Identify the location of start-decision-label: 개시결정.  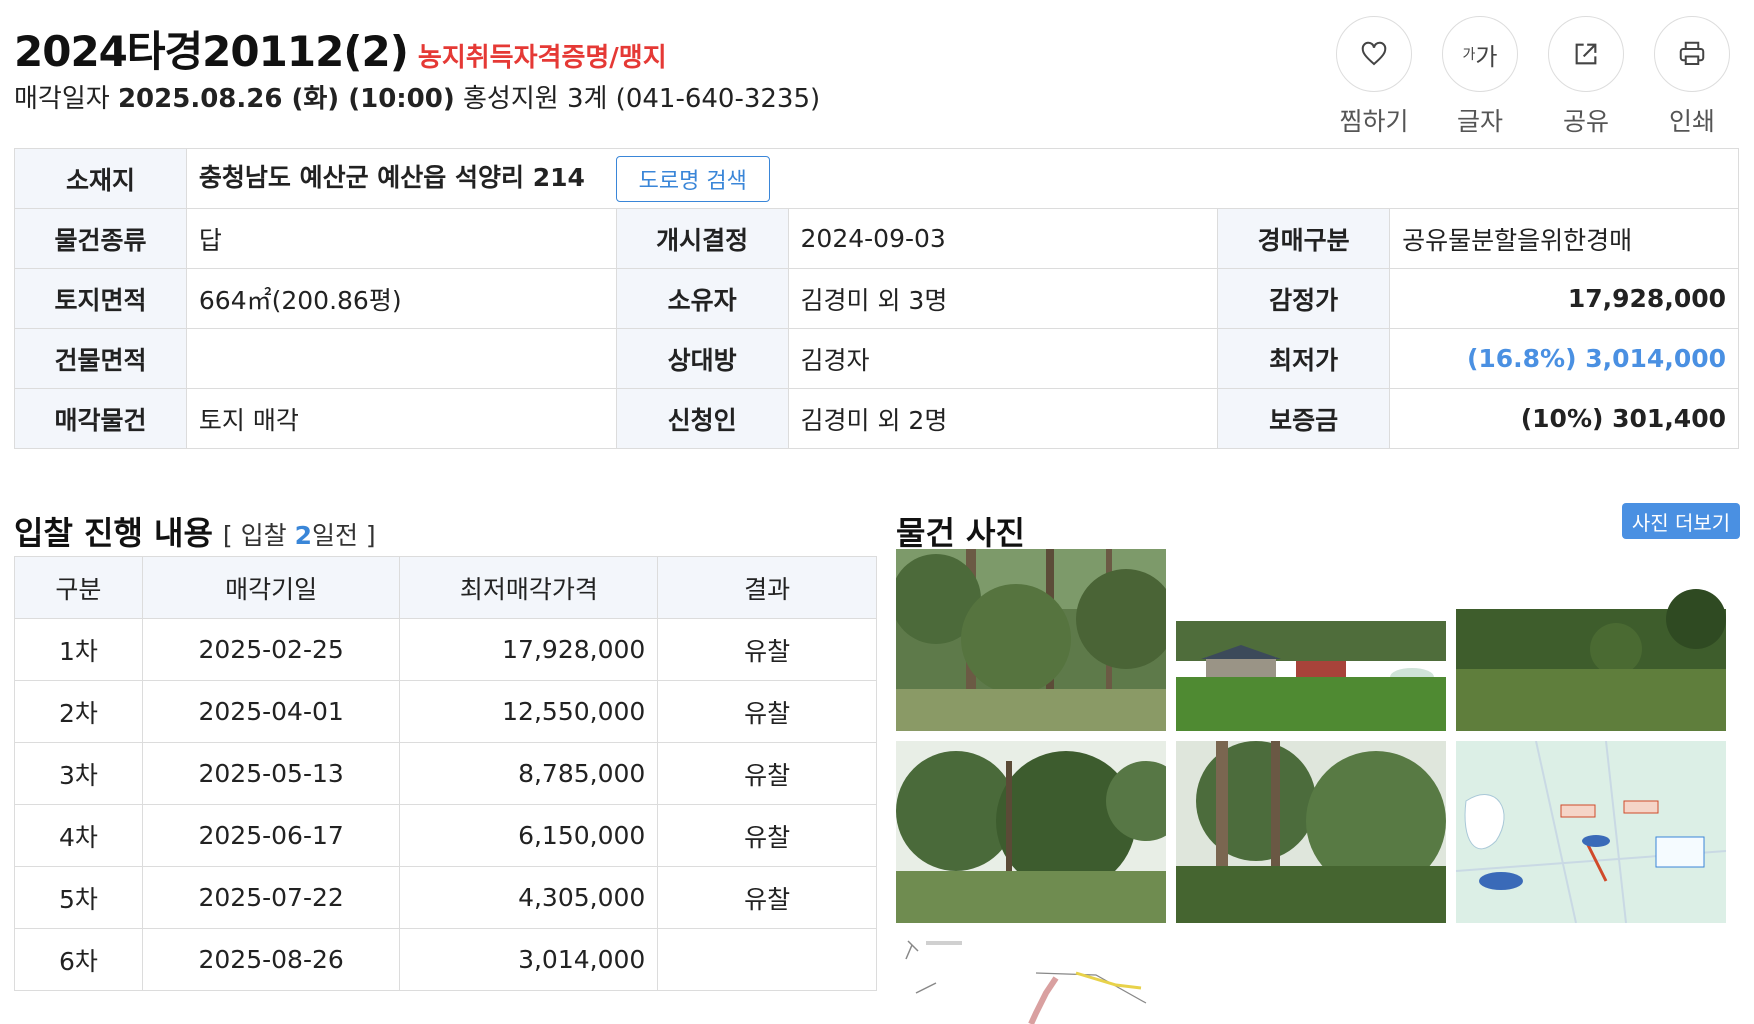
(702, 238).